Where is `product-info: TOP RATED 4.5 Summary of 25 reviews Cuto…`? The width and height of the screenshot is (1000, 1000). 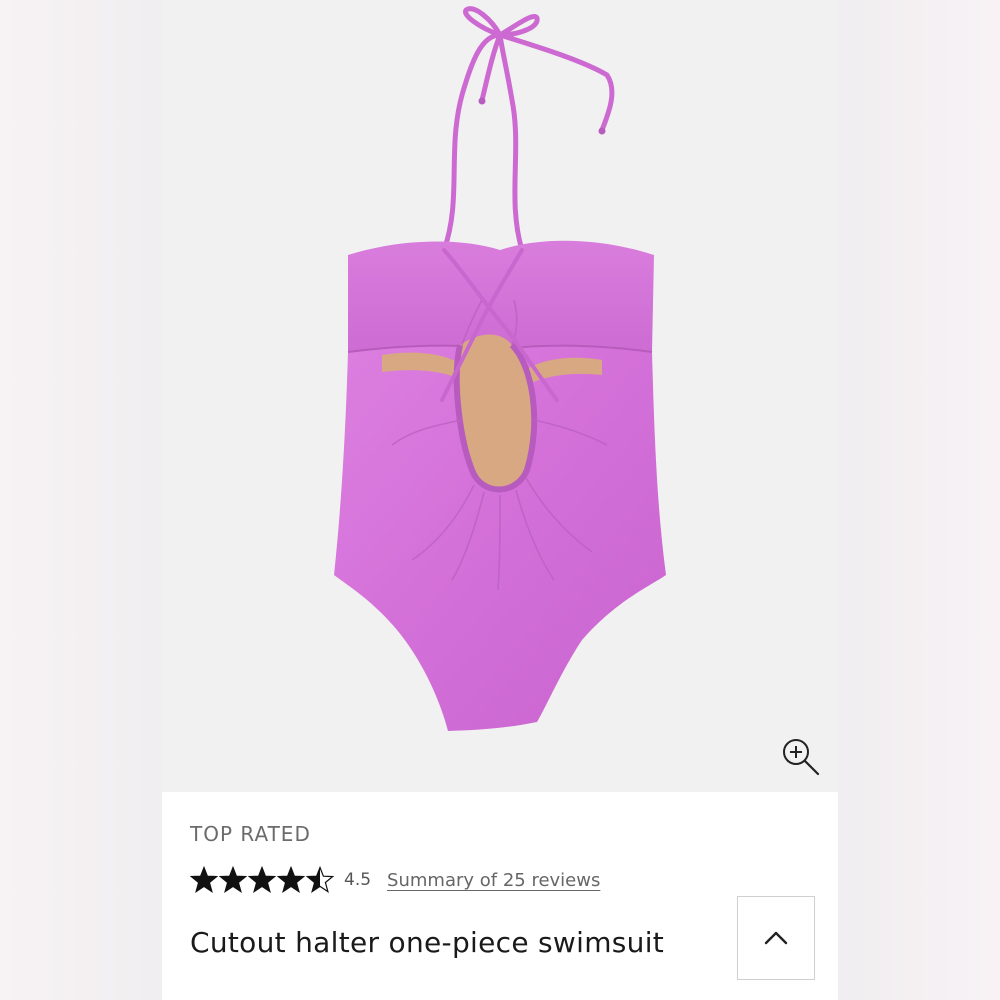
product-info: TOP RATED 4.5 Summary of 25 reviews Cuto… is located at coordinates (500, 896).